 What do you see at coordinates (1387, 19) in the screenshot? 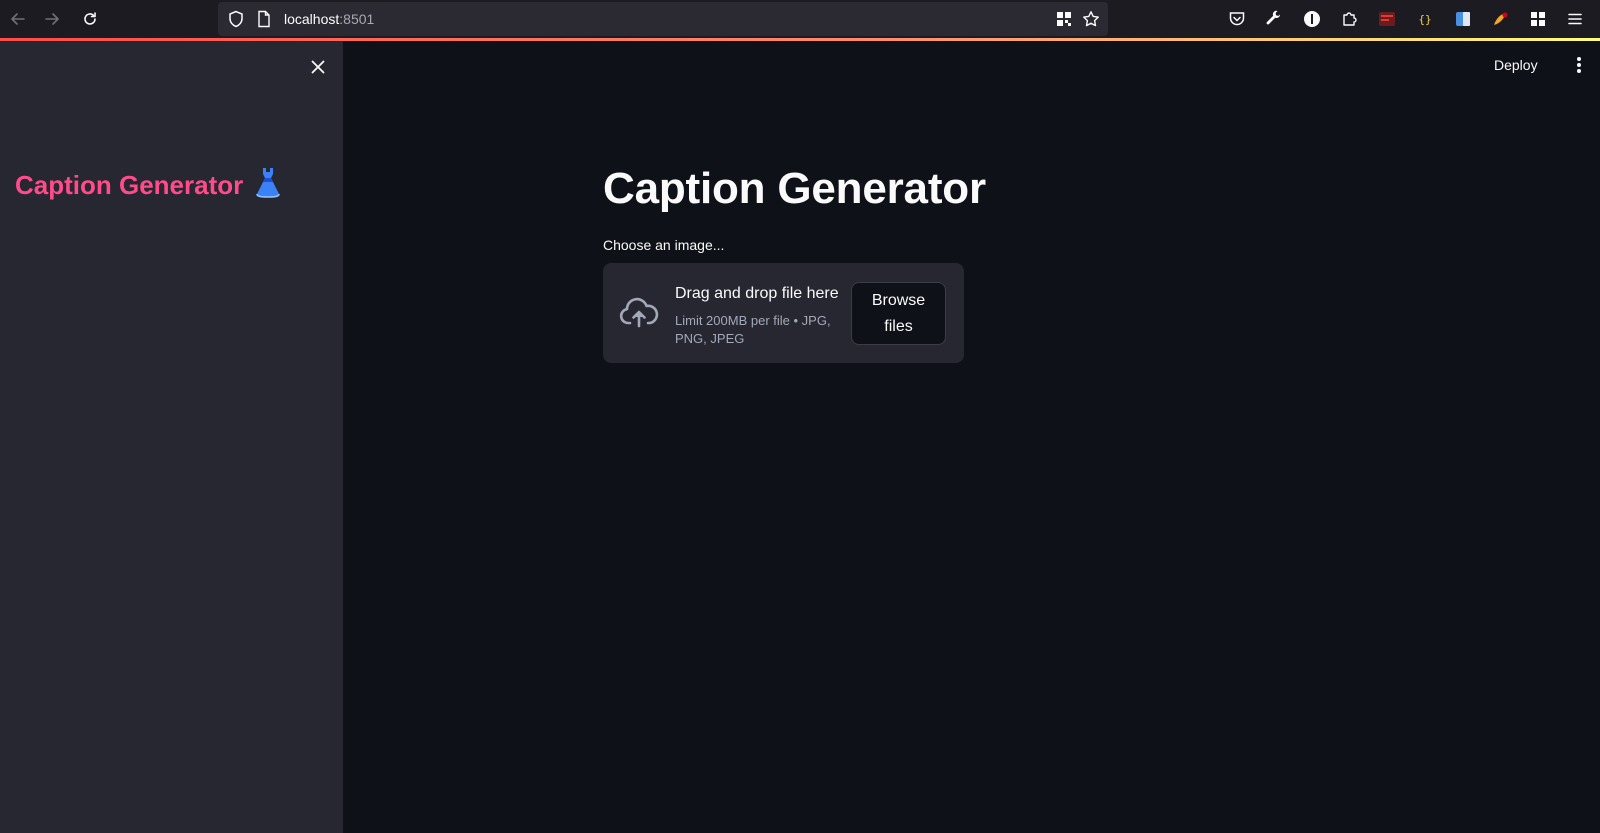
I see `red-extension-icon` at bounding box center [1387, 19].